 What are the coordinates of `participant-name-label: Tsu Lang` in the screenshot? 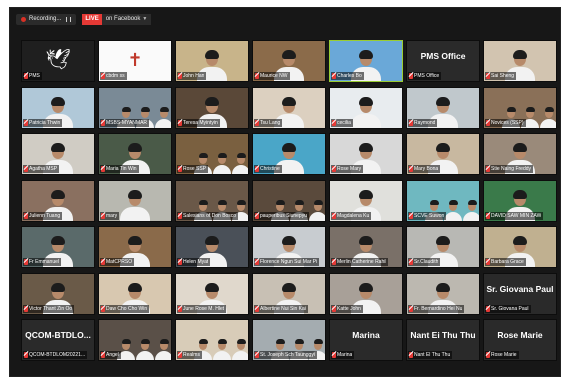 It's located at (268, 122).